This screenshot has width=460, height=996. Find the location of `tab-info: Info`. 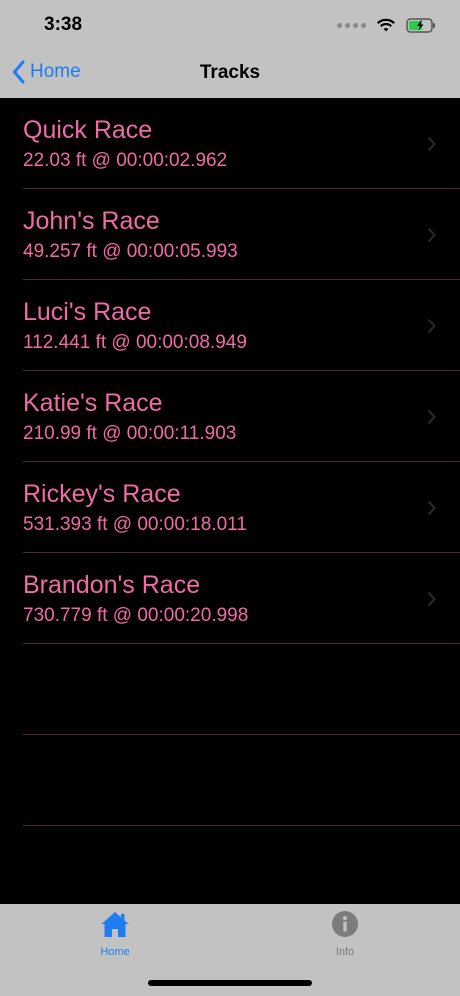

tab-info: Info is located at coordinates (345, 934).